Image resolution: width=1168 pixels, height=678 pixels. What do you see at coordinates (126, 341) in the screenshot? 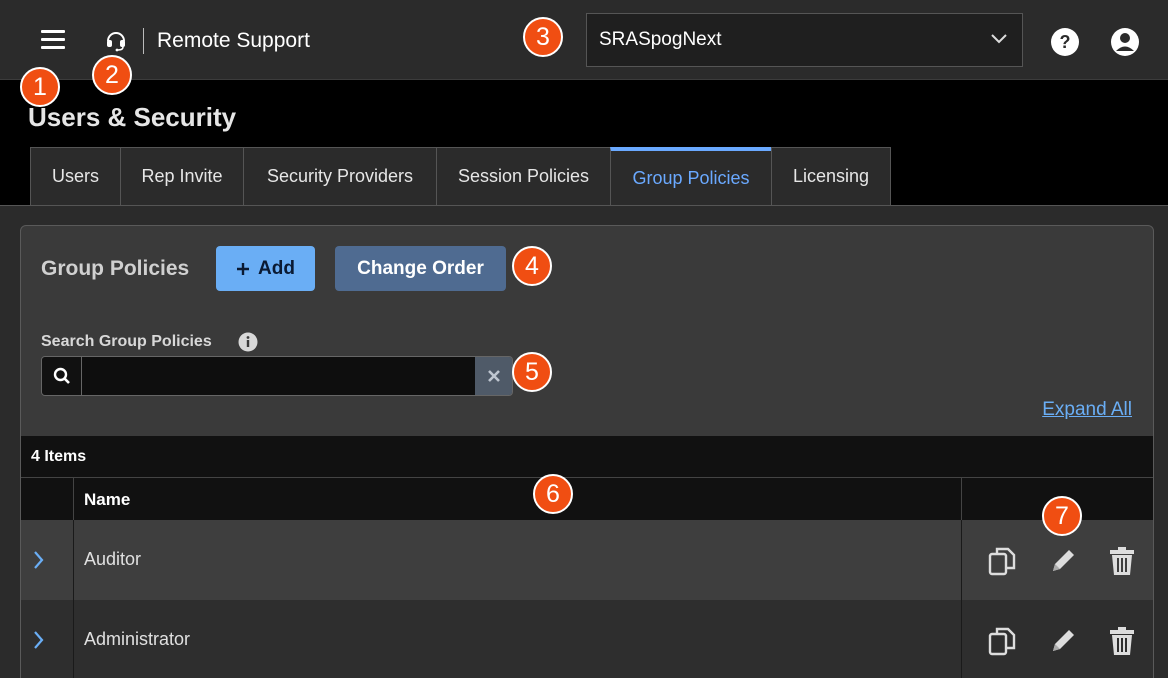
I see `search-label: Search Group Policies` at bounding box center [126, 341].